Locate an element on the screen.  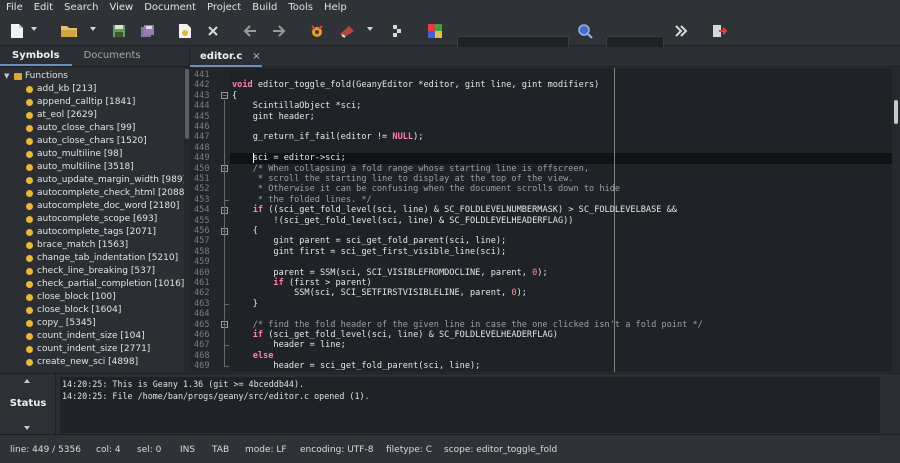
tab-documents: Documents is located at coordinates (112, 56).